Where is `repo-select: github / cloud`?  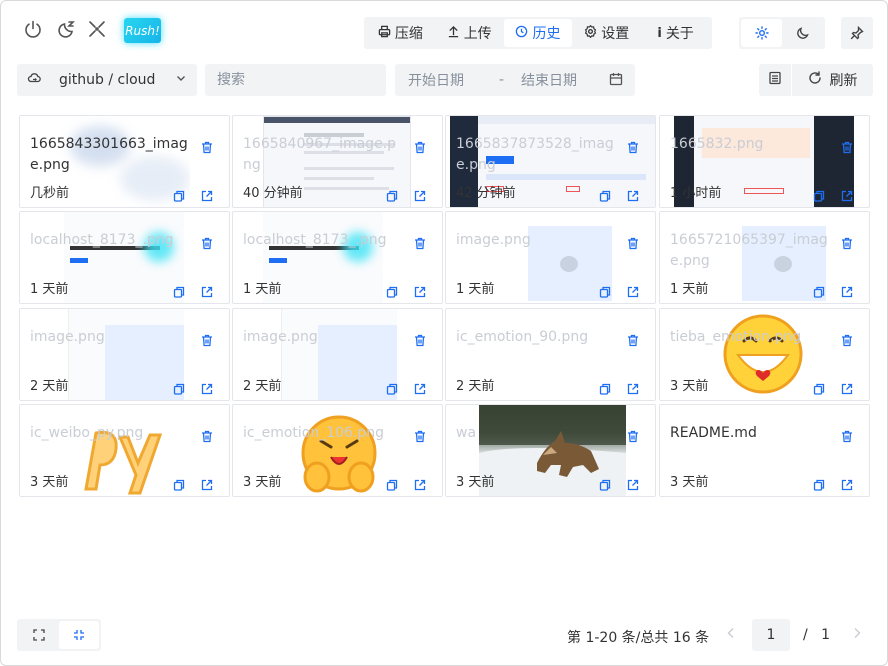
repo-select: github / cloud is located at coordinates (107, 80).